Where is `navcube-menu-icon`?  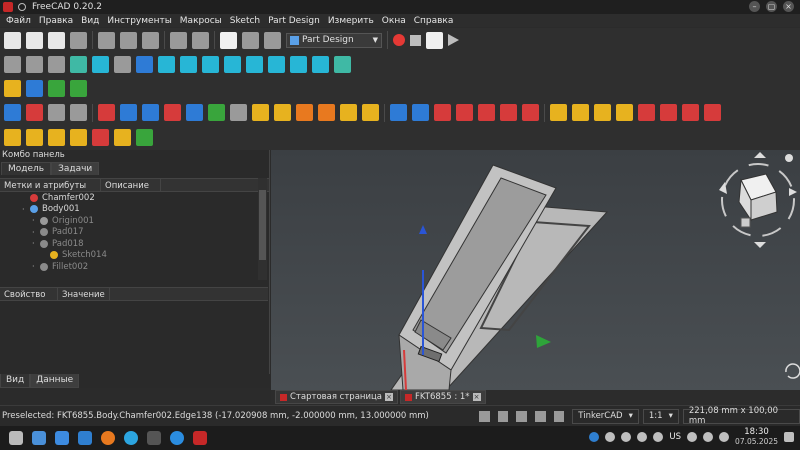 navcube-menu-icon is located at coordinates (789, 158).